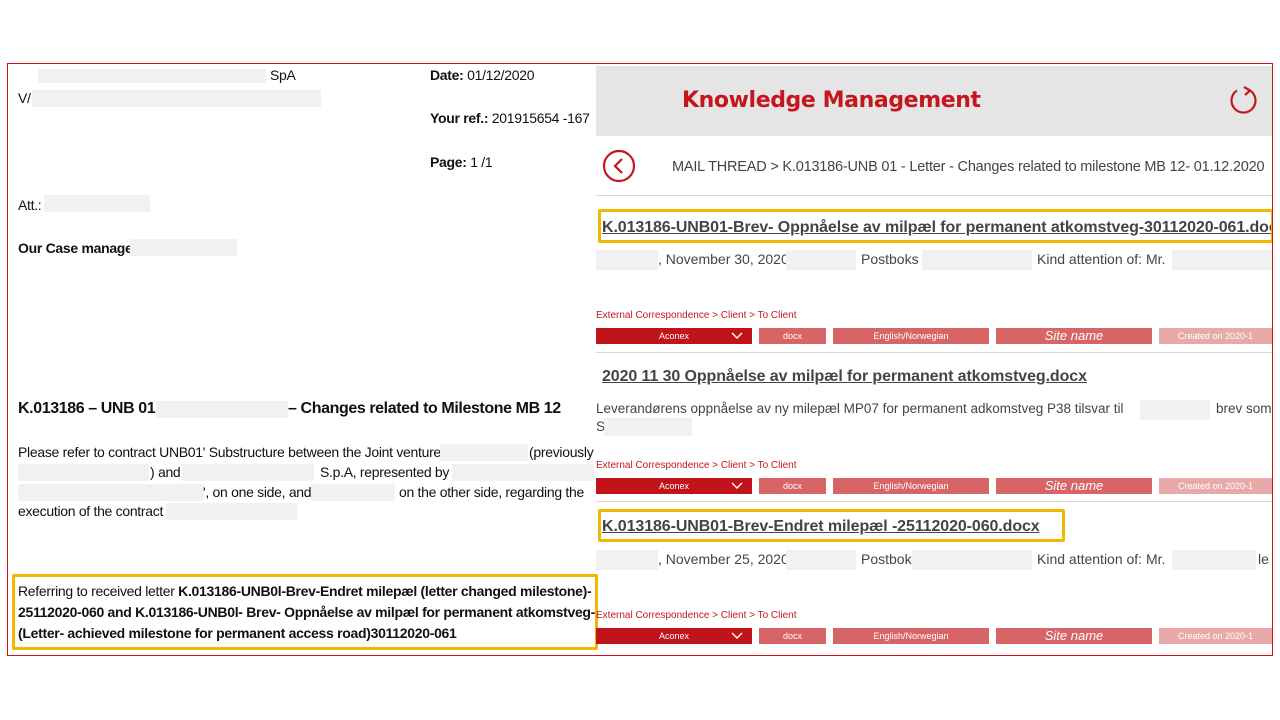 The height and width of the screenshot is (720, 1280). What do you see at coordinates (484, 452) in the screenshot?
I see `redacted-jv` at bounding box center [484, 452].